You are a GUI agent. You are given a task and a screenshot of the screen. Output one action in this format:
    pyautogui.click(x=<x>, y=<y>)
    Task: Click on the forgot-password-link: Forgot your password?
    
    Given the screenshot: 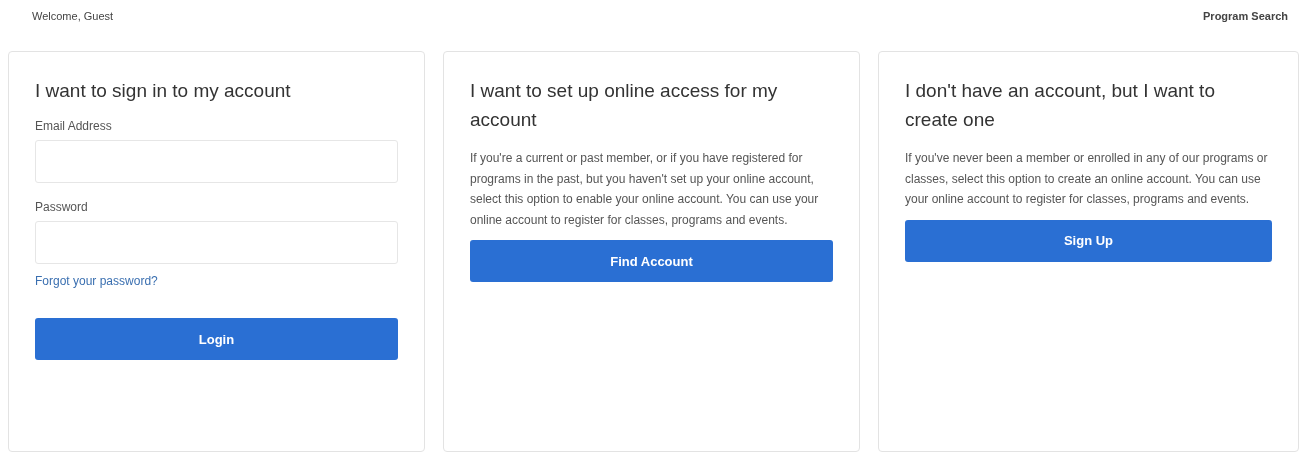 What is the action you would take?
    pyautogui.click(x=96, y=281)
    